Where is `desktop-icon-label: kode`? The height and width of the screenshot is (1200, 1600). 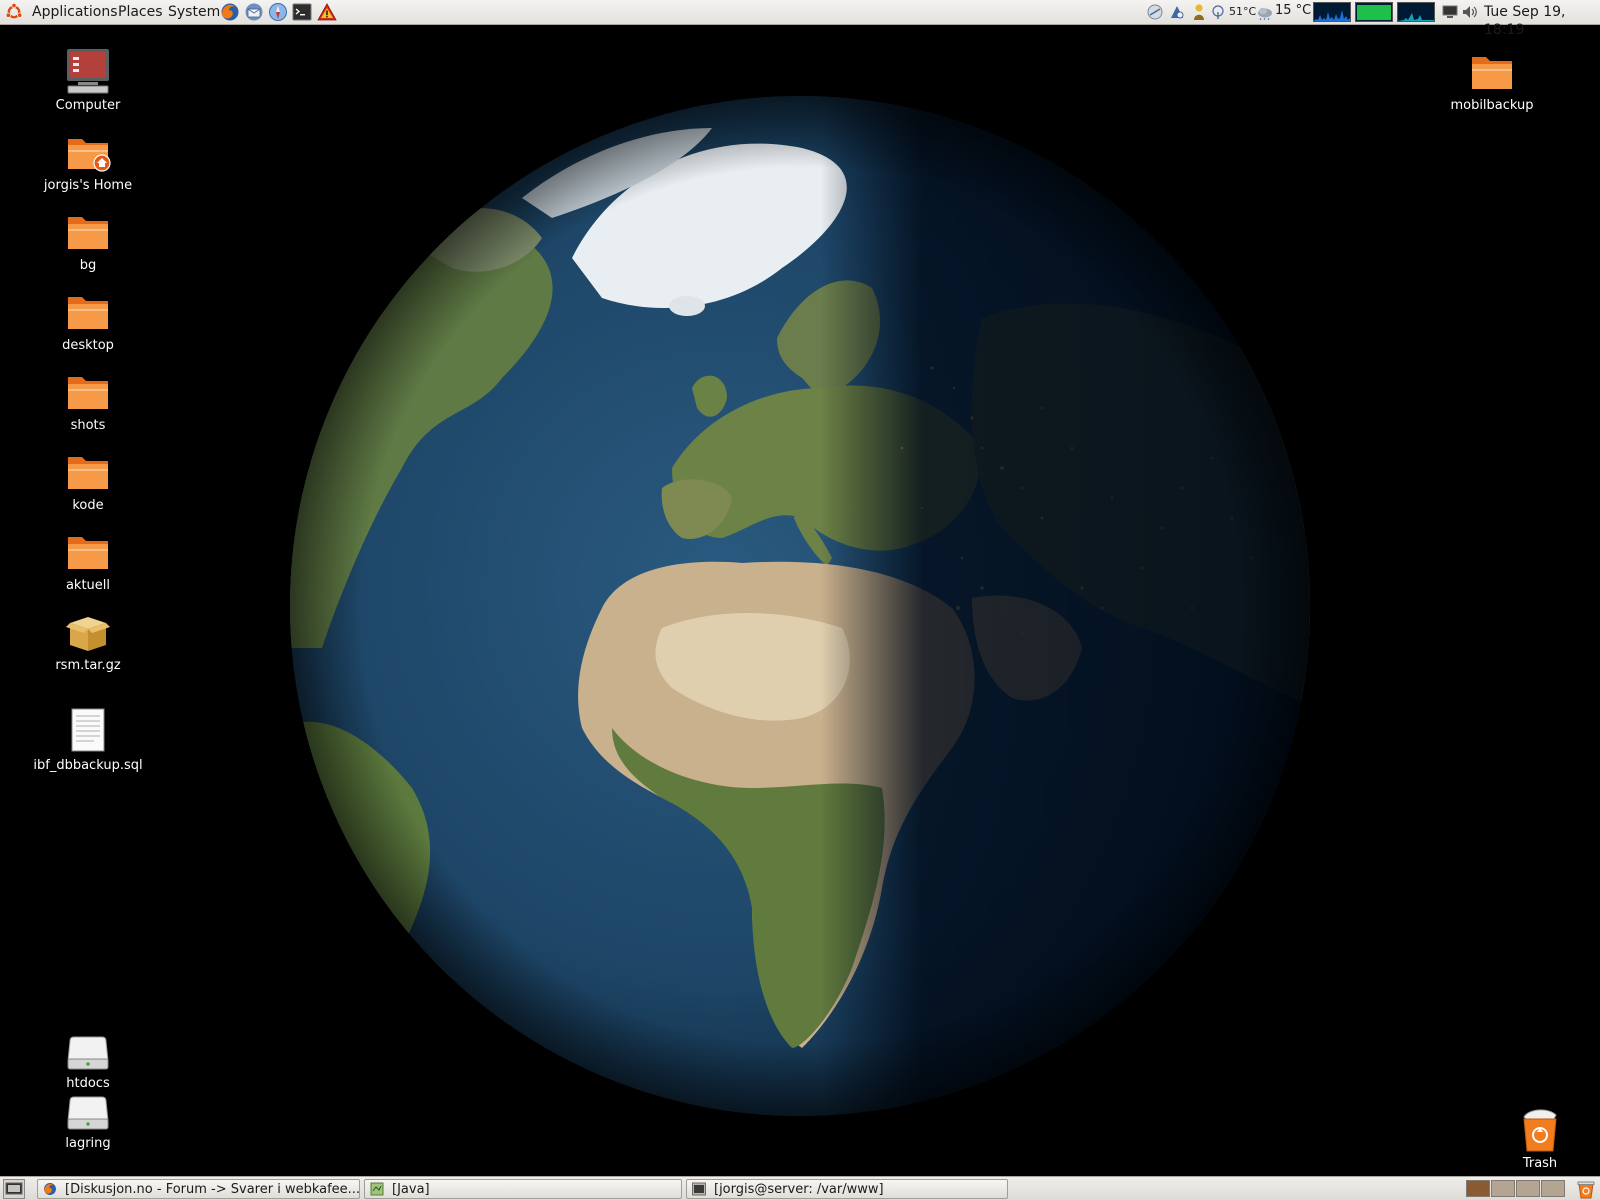 desktop-icon-label: kode is located at coordinates (88, 505).